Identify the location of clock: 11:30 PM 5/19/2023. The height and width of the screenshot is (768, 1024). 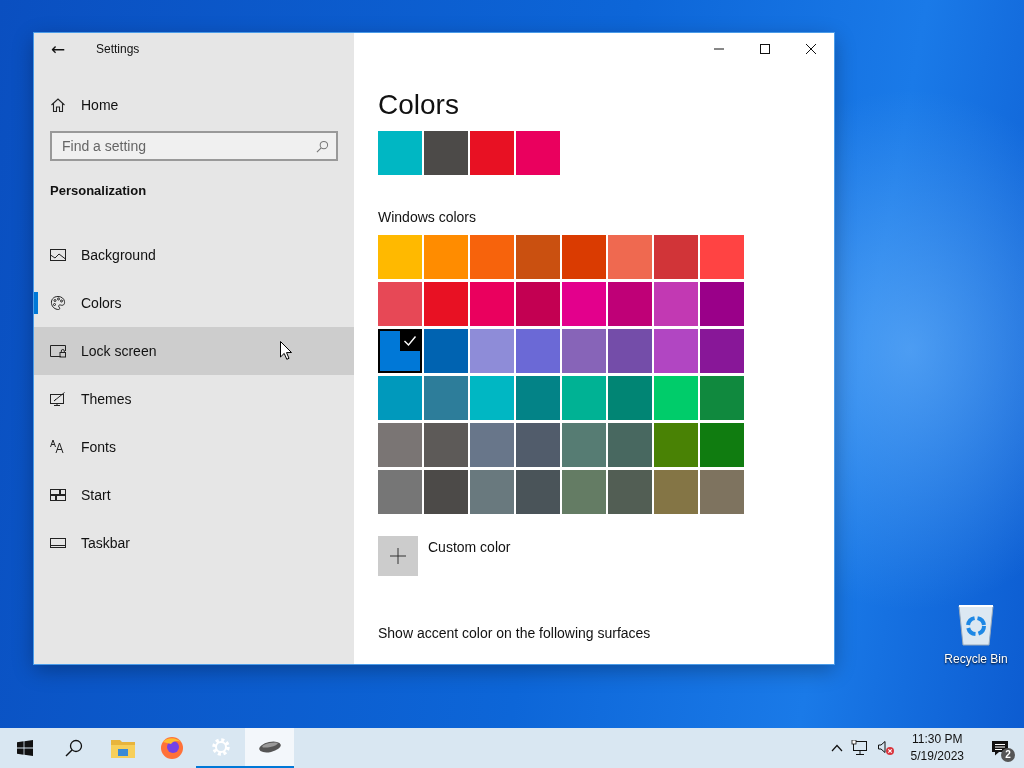
(937, 748).